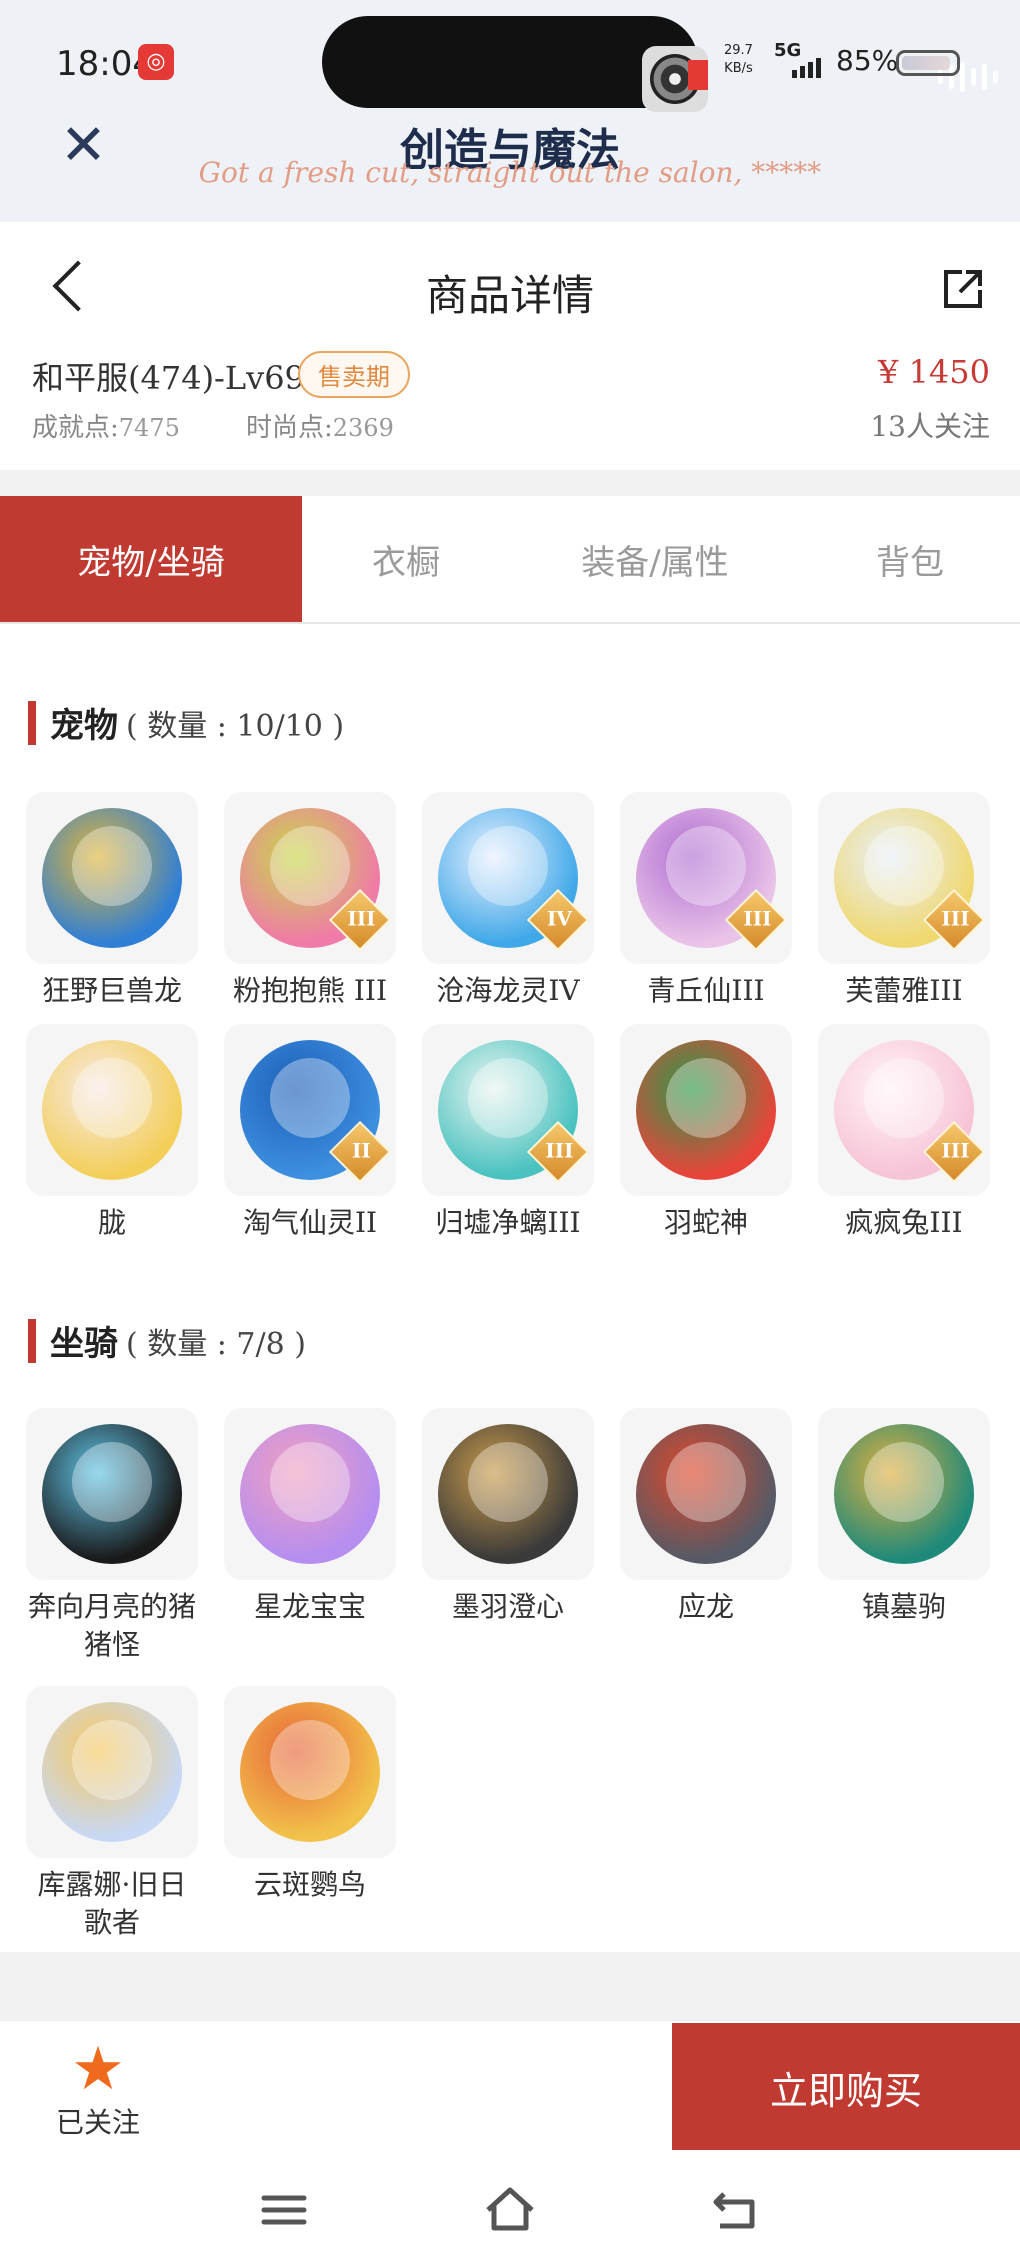  What do you see at coordinates (156, 62) in the screenshot?
I see `music-app-icon: ◎` at bounding box center [156, 62].